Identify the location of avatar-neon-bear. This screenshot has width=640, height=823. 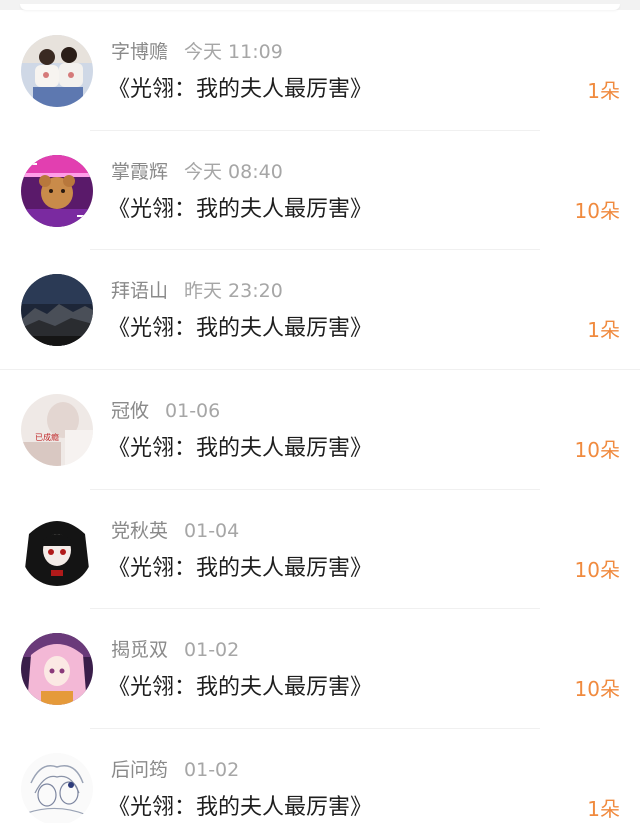
(57, 190).